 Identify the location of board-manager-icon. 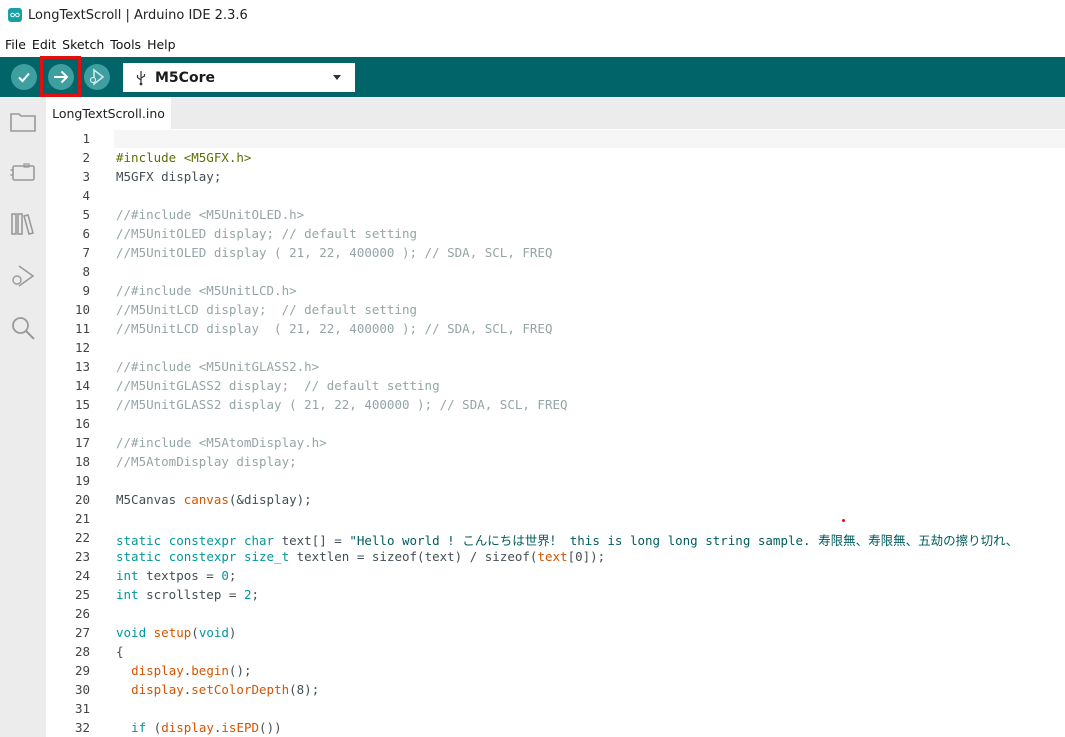
(23, 172).